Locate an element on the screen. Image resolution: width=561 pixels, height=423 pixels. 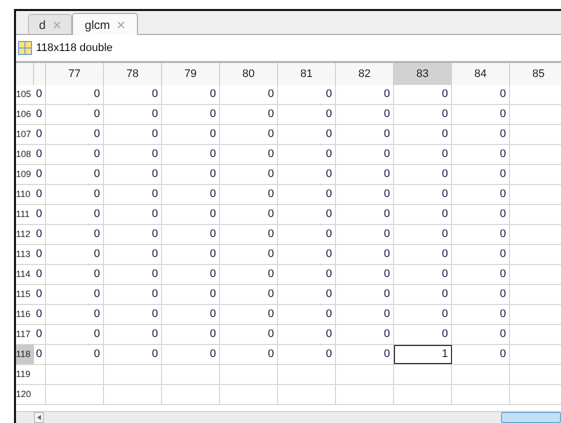
table-corner is located at coordinates (25, 74).